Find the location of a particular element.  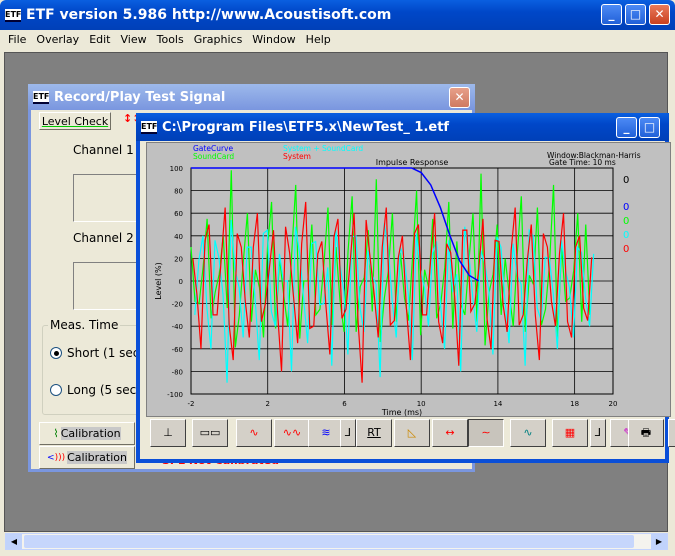

horizontal-scrollbar: ◀ ▶ is located at coordinates (336, 541).